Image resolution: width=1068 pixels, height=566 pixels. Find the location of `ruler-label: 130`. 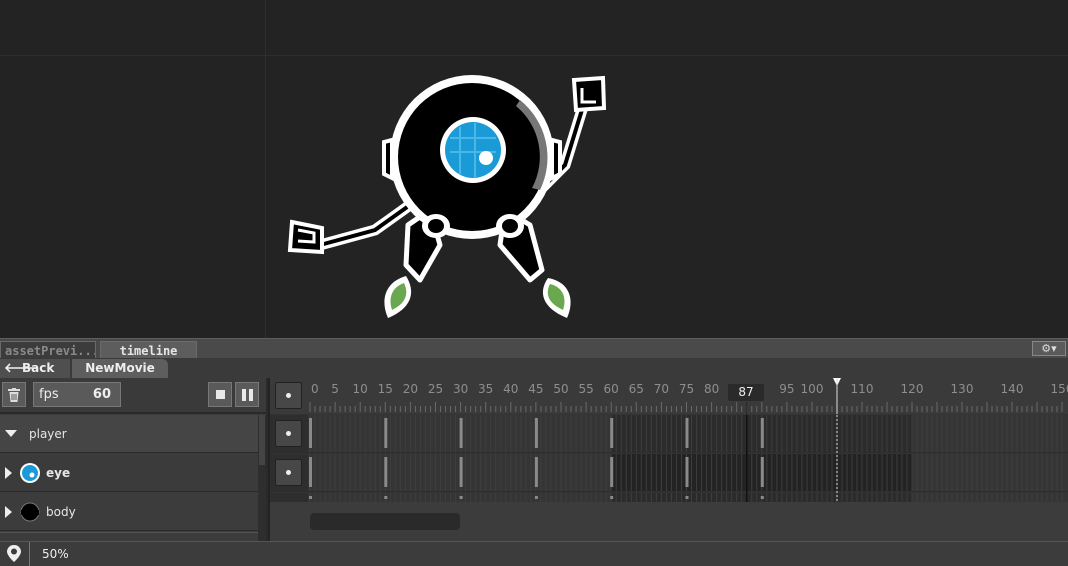

ruler-label: 130 is located at coordinates (962, 389).